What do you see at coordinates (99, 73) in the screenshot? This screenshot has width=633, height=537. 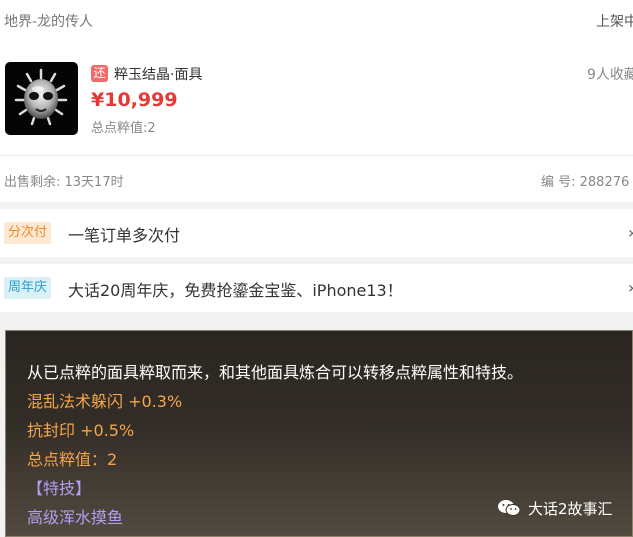 I see `refund-tag: 还` at bounding box center [99, 73].